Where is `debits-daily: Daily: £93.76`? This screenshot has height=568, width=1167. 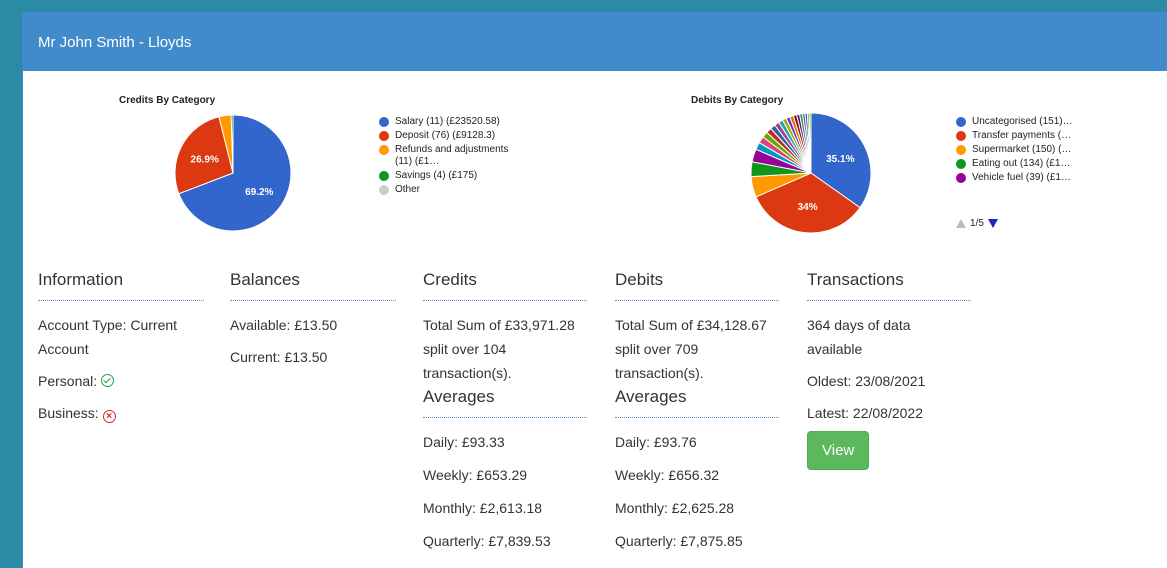 debits-daily: Daily: £93.76 is located at coordinates (656, 442).